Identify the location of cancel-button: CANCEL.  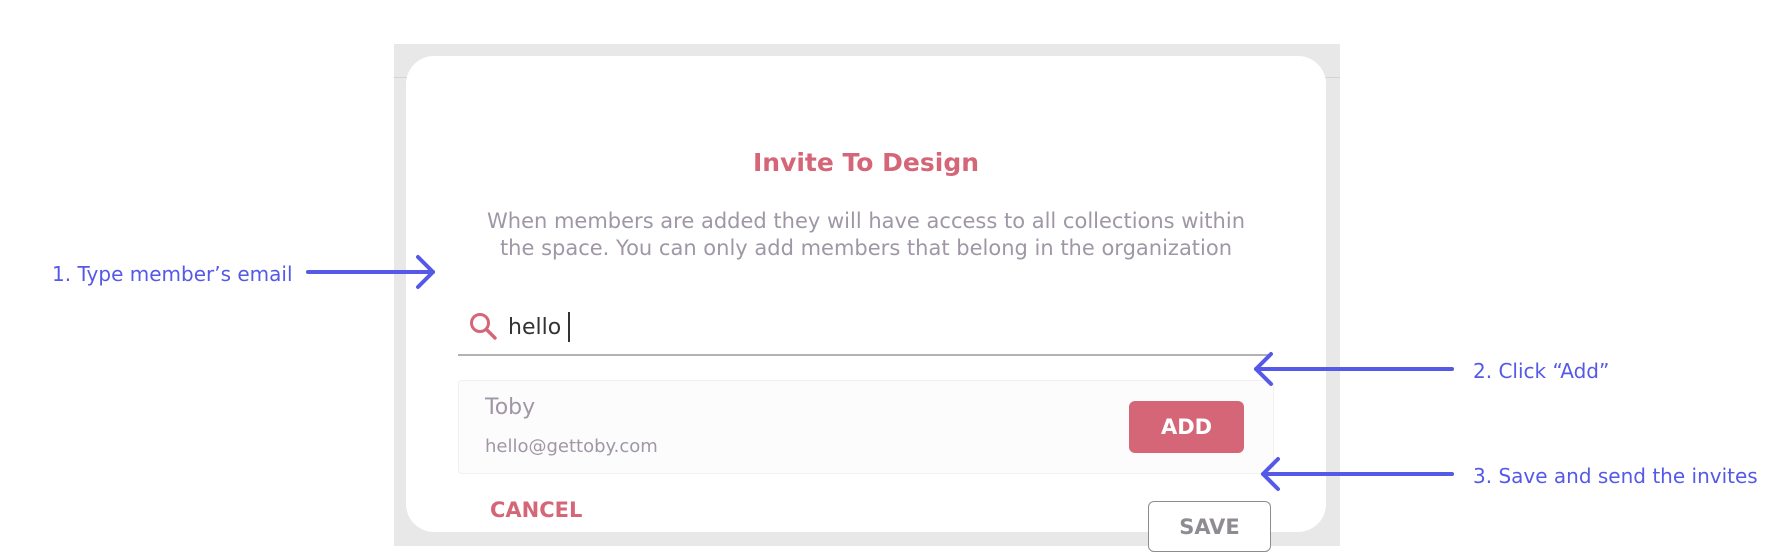
(536, 510).